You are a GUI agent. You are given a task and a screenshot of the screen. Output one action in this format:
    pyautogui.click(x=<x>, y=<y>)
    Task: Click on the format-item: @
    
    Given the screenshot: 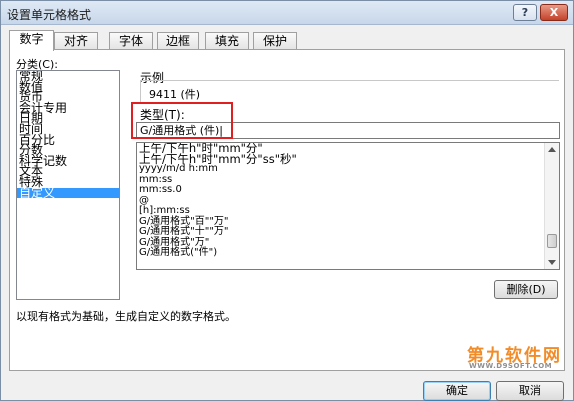 What is the action you would take?
    pyautogui.click(x=348, y=201)
    